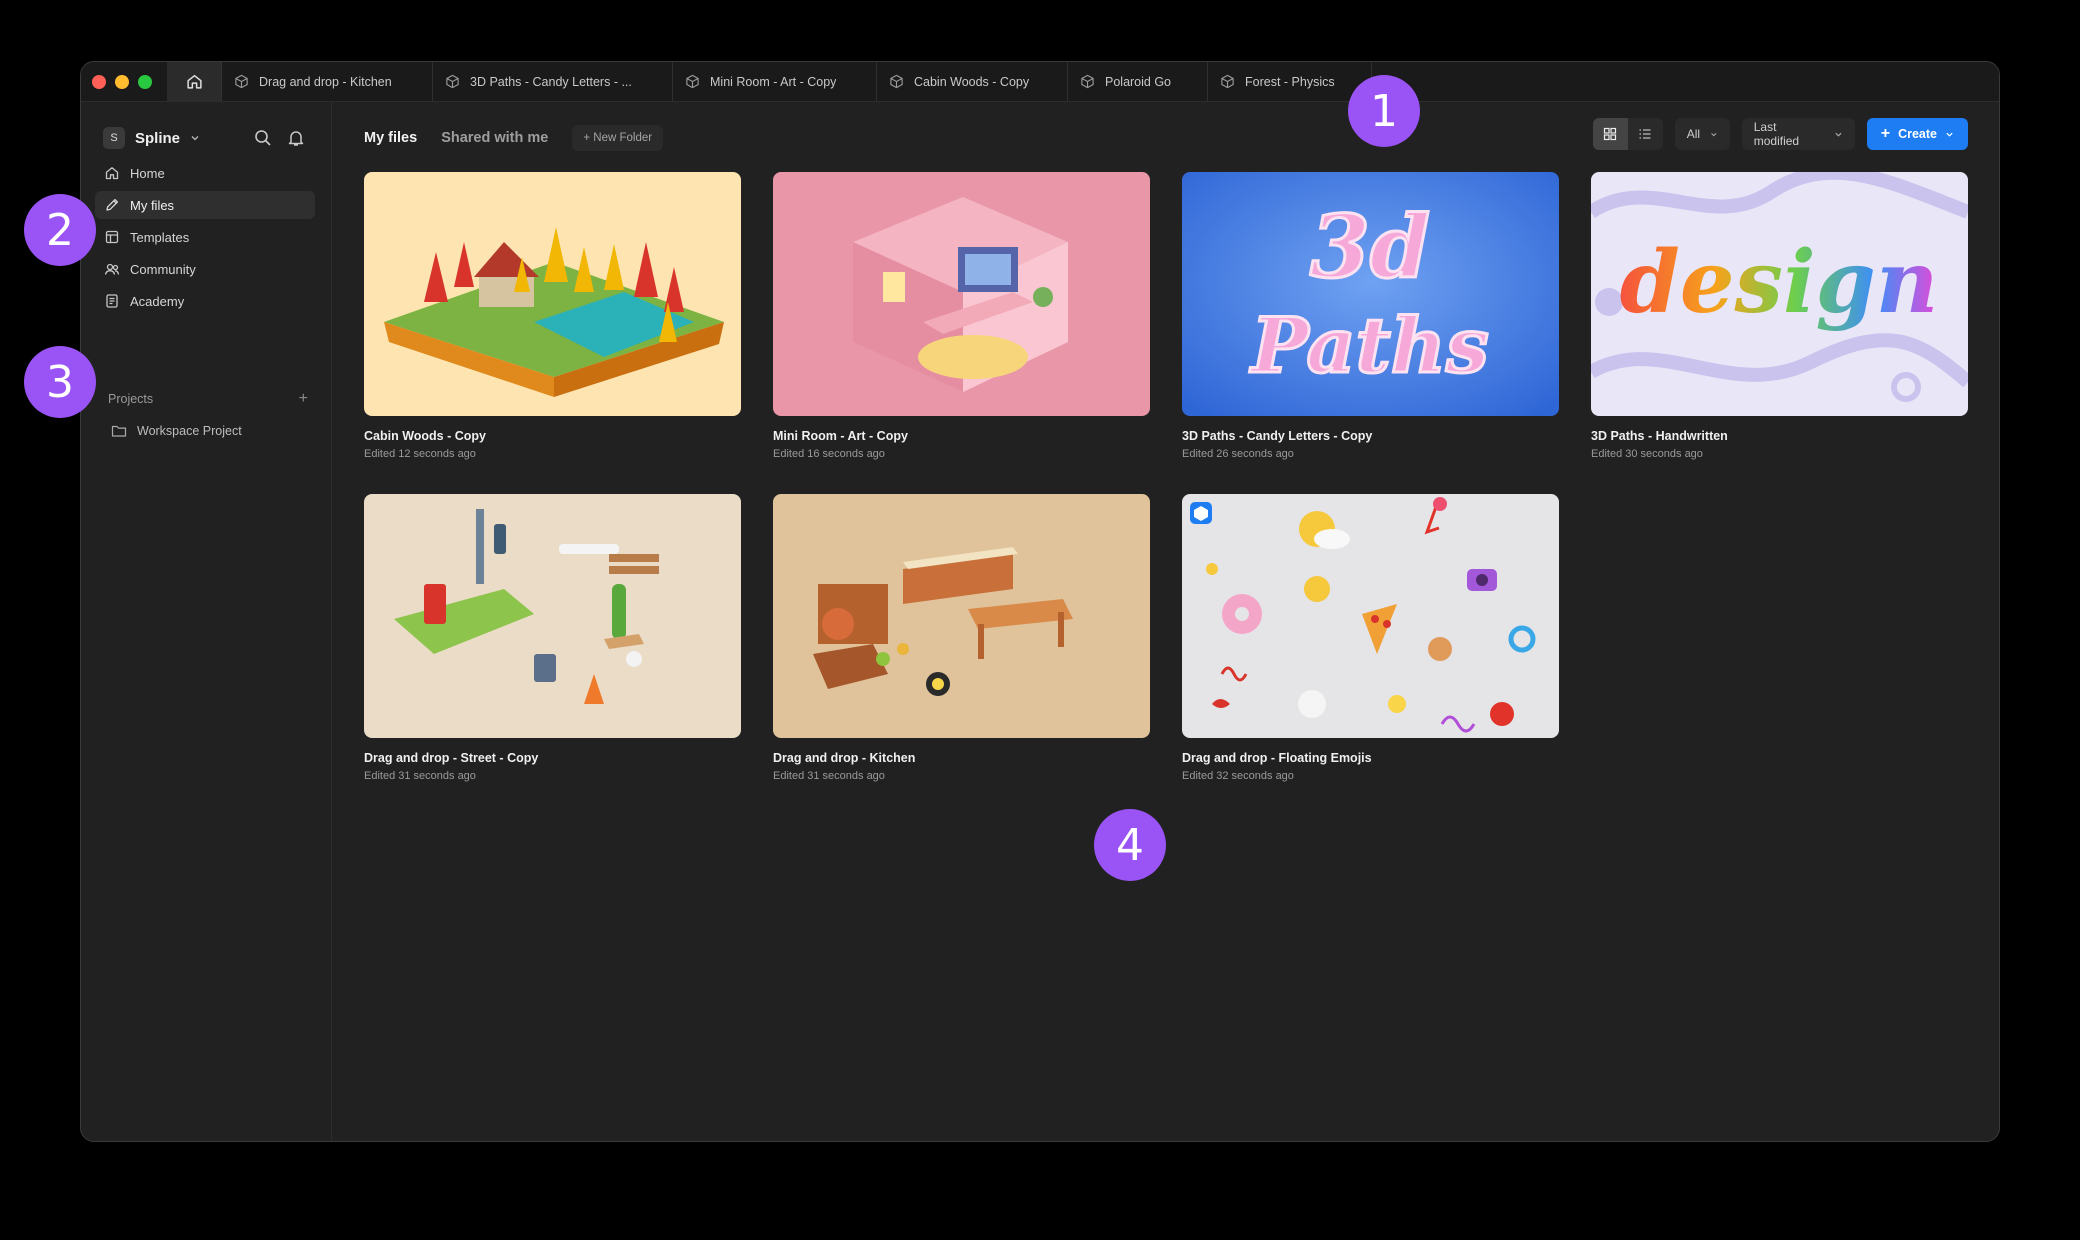 Image resolution: width=2080 pixels, height=1240 pixels. I want to click on workspace-name: Spline, so click(158, 138).